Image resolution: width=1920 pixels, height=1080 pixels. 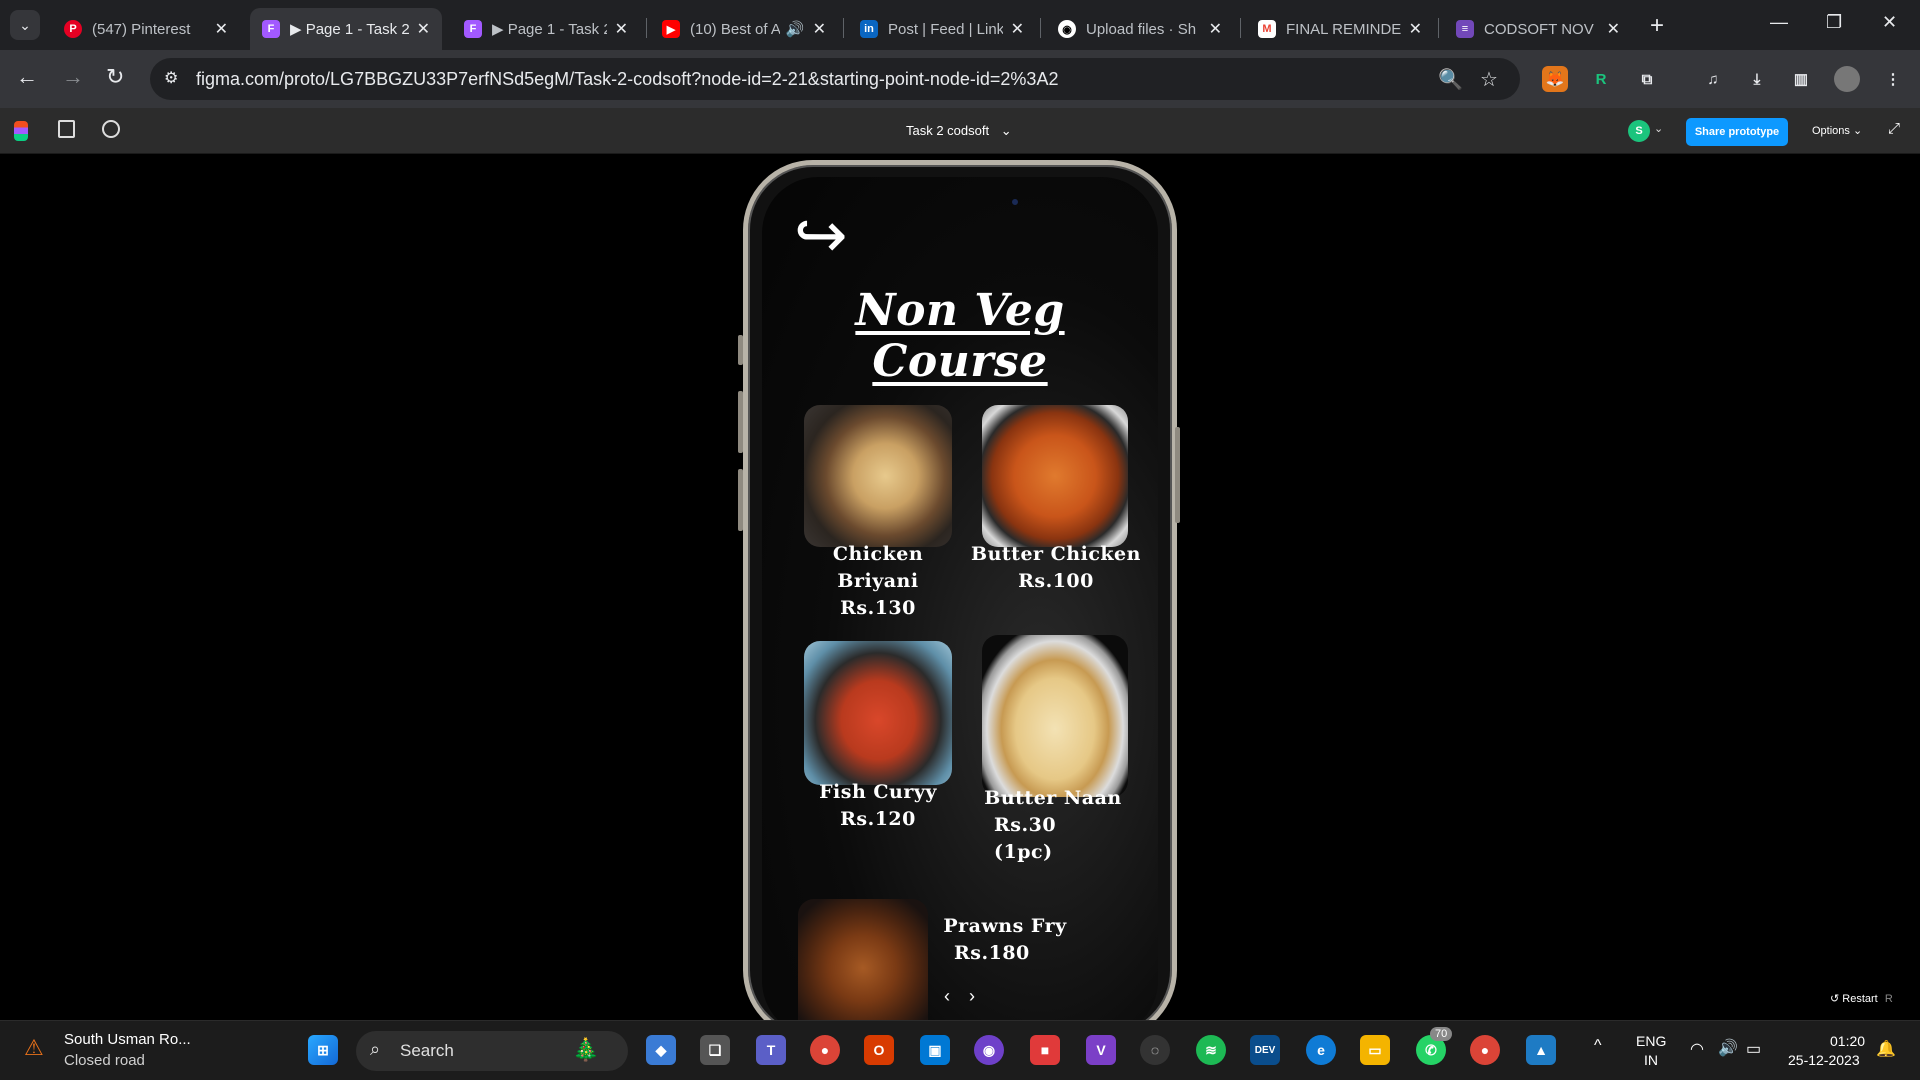 What do you see at coordinates (1541, 1050) in the screenshot?
I see `photos-icon: ▲` at bounding box center [1541, 1050].